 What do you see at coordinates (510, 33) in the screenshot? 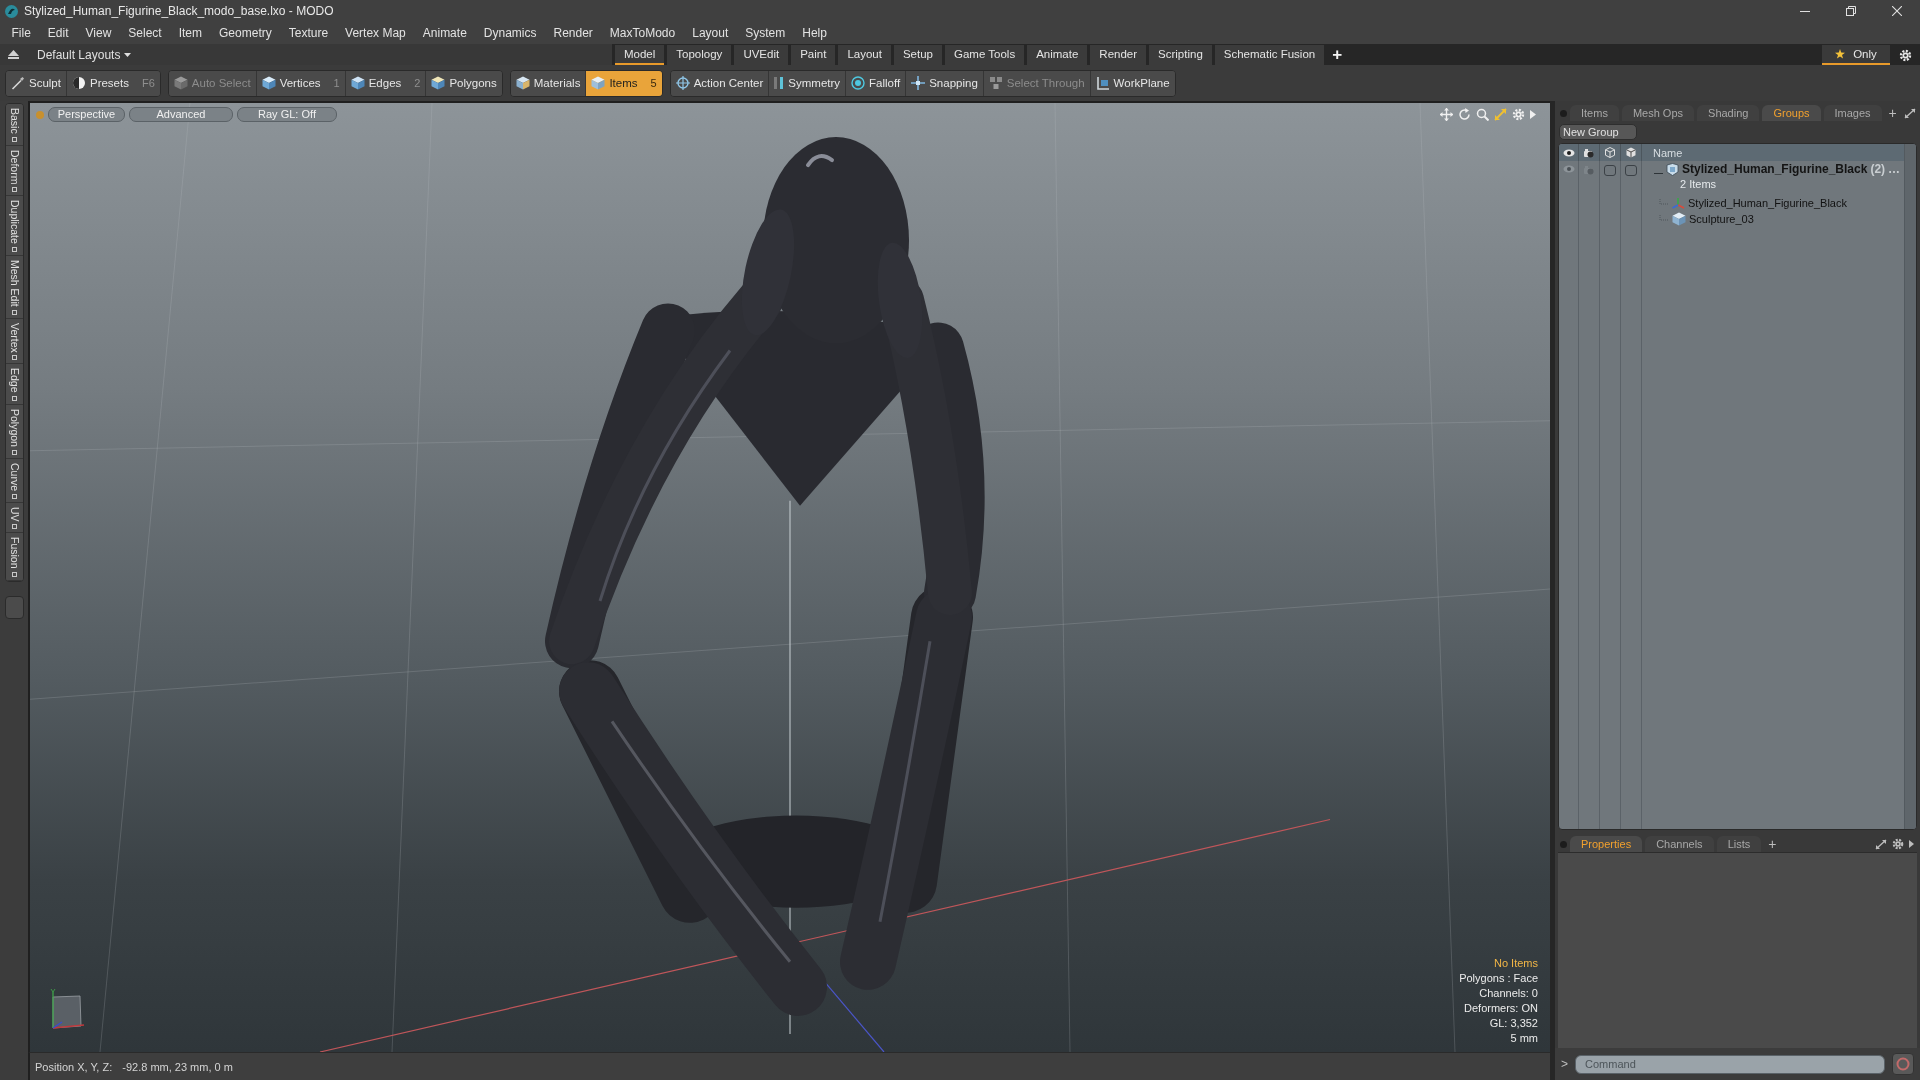
I see `menu-item: Dynamics` at bounding box center [510, 33].